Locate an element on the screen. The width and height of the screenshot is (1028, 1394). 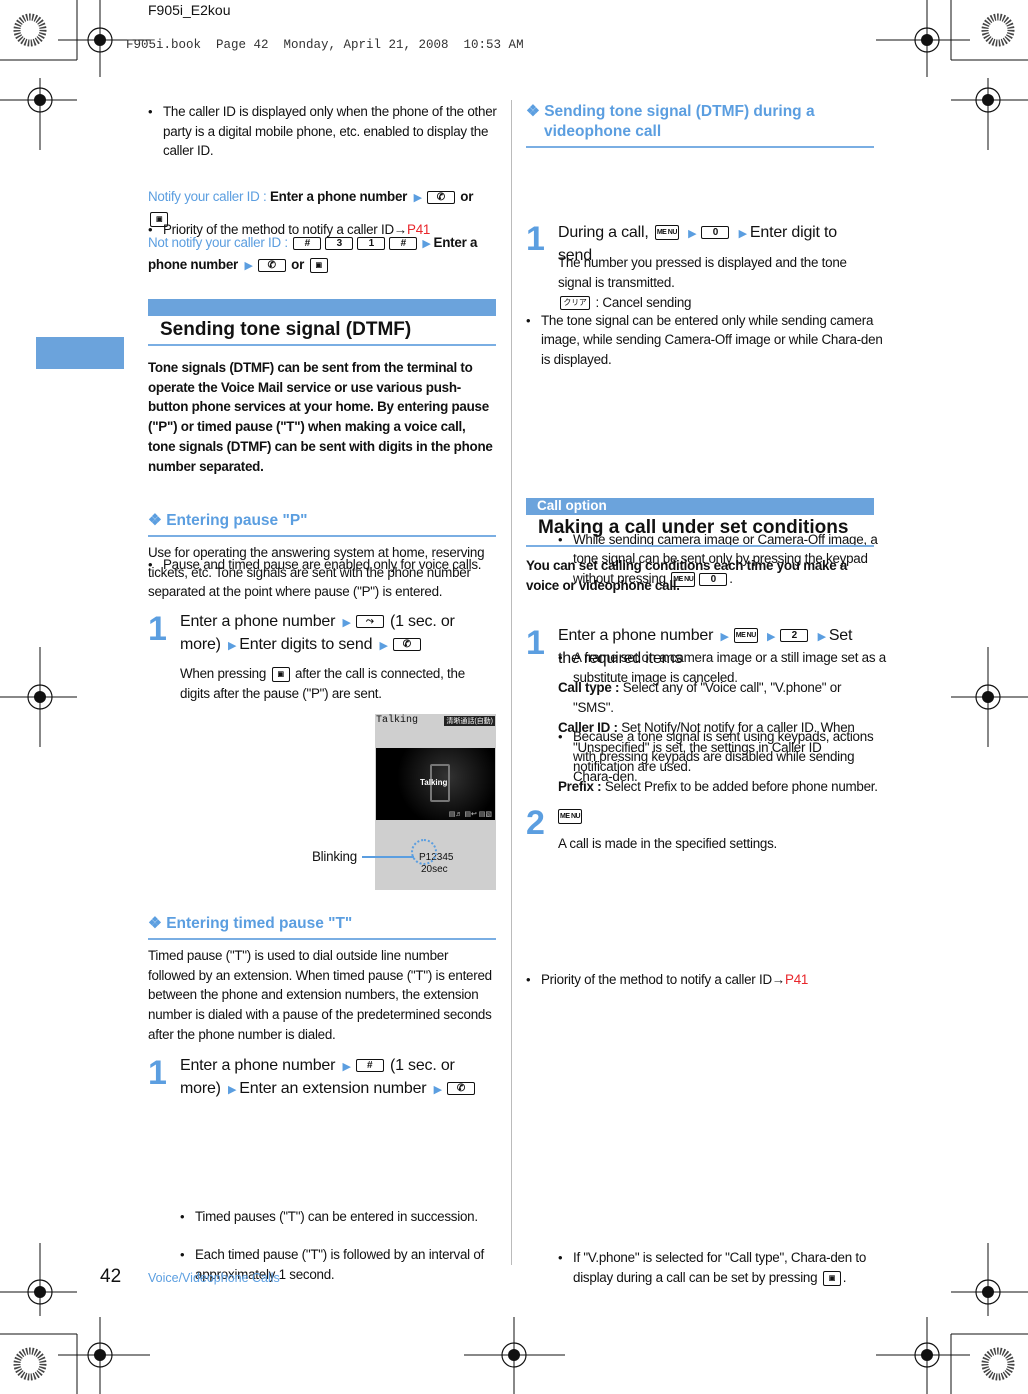
subhead-rule is located at coordinates (322, 939).